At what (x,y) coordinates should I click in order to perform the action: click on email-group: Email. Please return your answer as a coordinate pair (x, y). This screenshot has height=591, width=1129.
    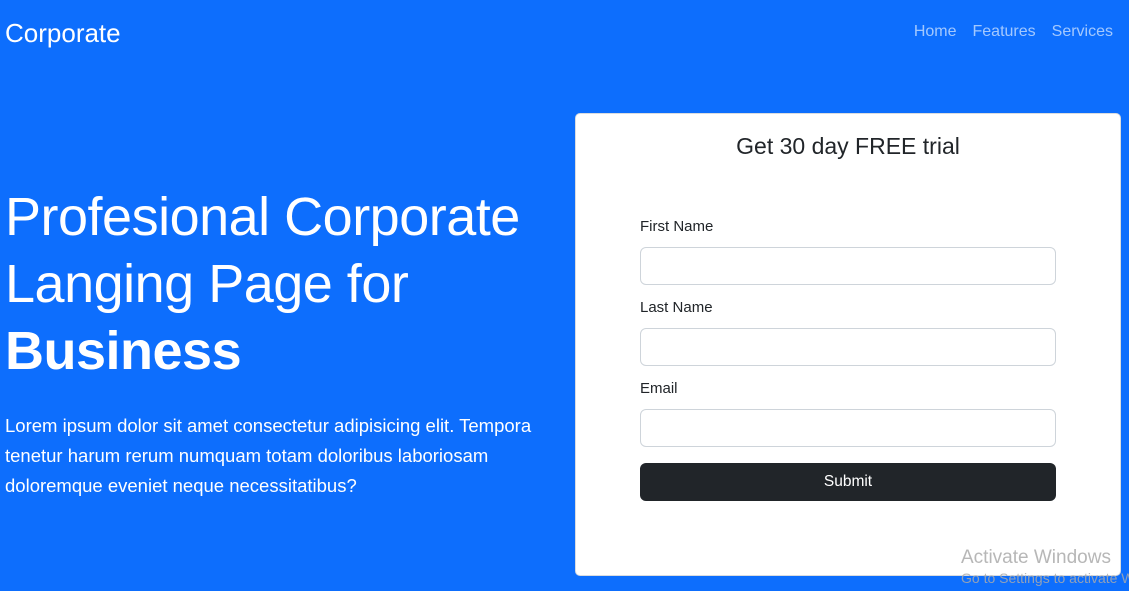
    Looking at the image, I should click on (848, 413).